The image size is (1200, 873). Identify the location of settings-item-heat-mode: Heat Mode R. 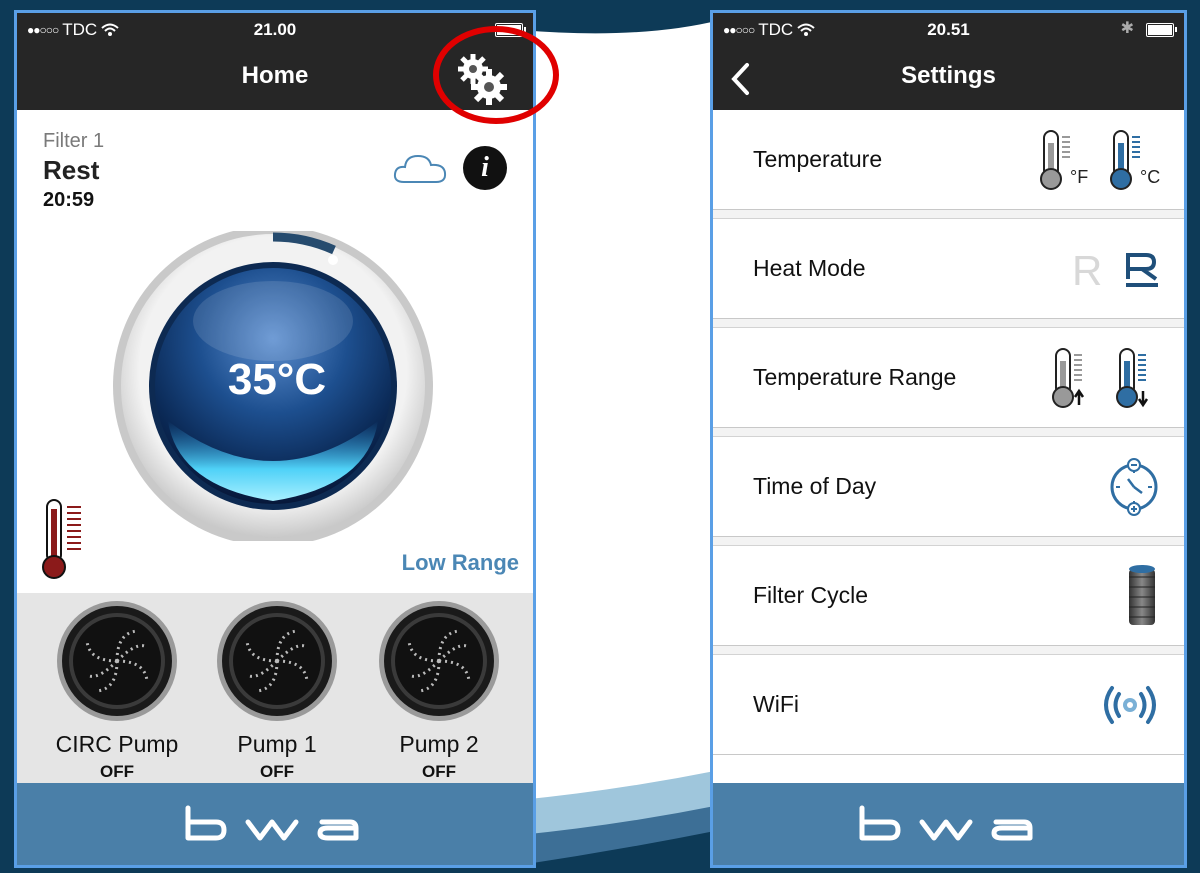
(948, 269).